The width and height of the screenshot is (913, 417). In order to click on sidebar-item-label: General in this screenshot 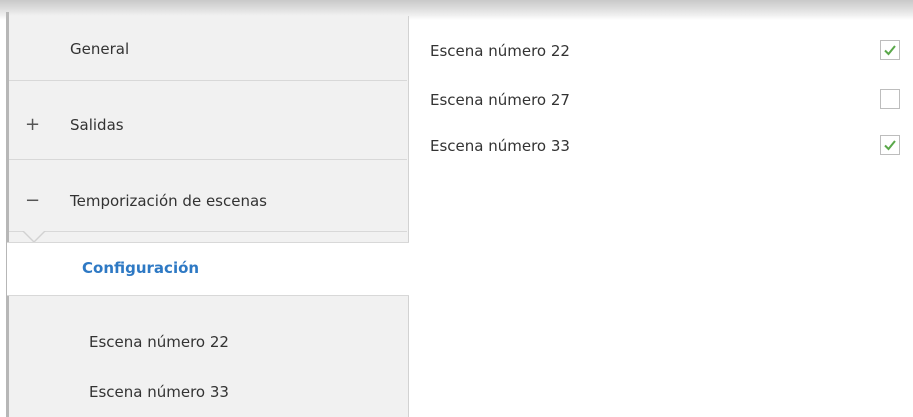, I will do `click(100, 49)`.